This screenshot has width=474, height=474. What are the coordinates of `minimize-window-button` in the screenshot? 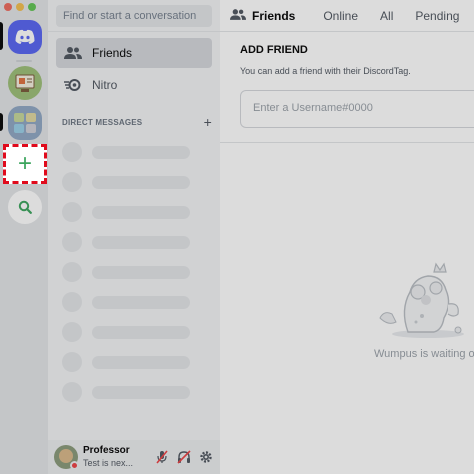 It's located at (20, 7).